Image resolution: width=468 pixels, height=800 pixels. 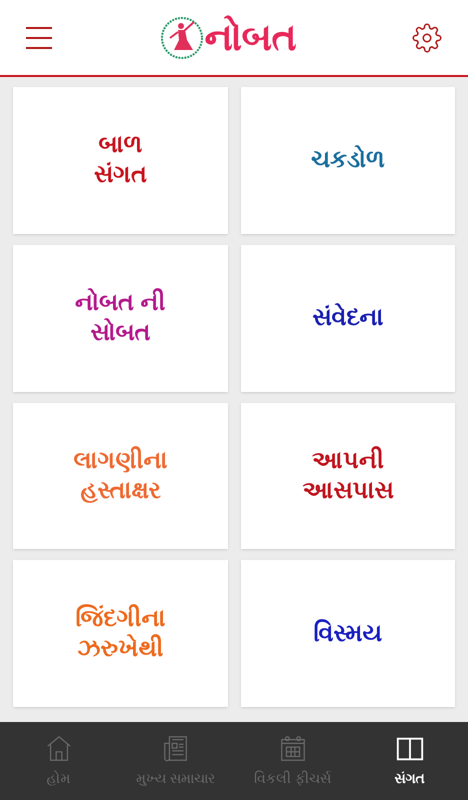 What do you see at coordinates (120, 491) in the screenshot?
I see `tile-title: હસ્તાક્ષર` at bounding box center [120, 491].